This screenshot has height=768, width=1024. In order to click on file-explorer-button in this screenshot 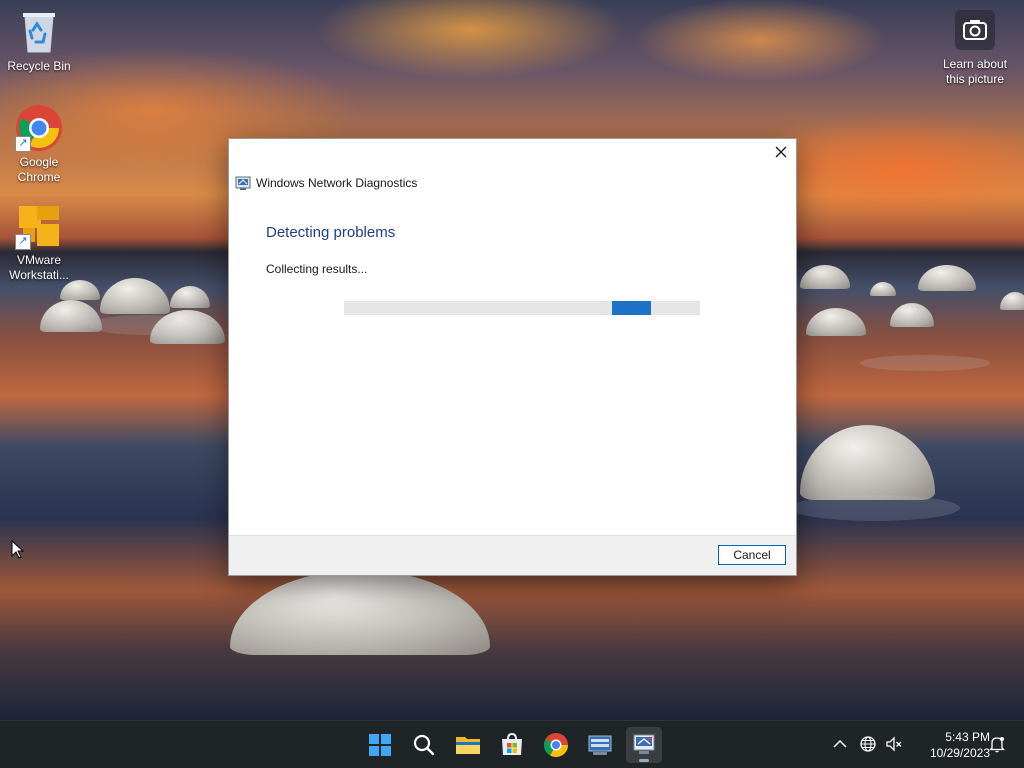, I will do `click(468, 745)`.